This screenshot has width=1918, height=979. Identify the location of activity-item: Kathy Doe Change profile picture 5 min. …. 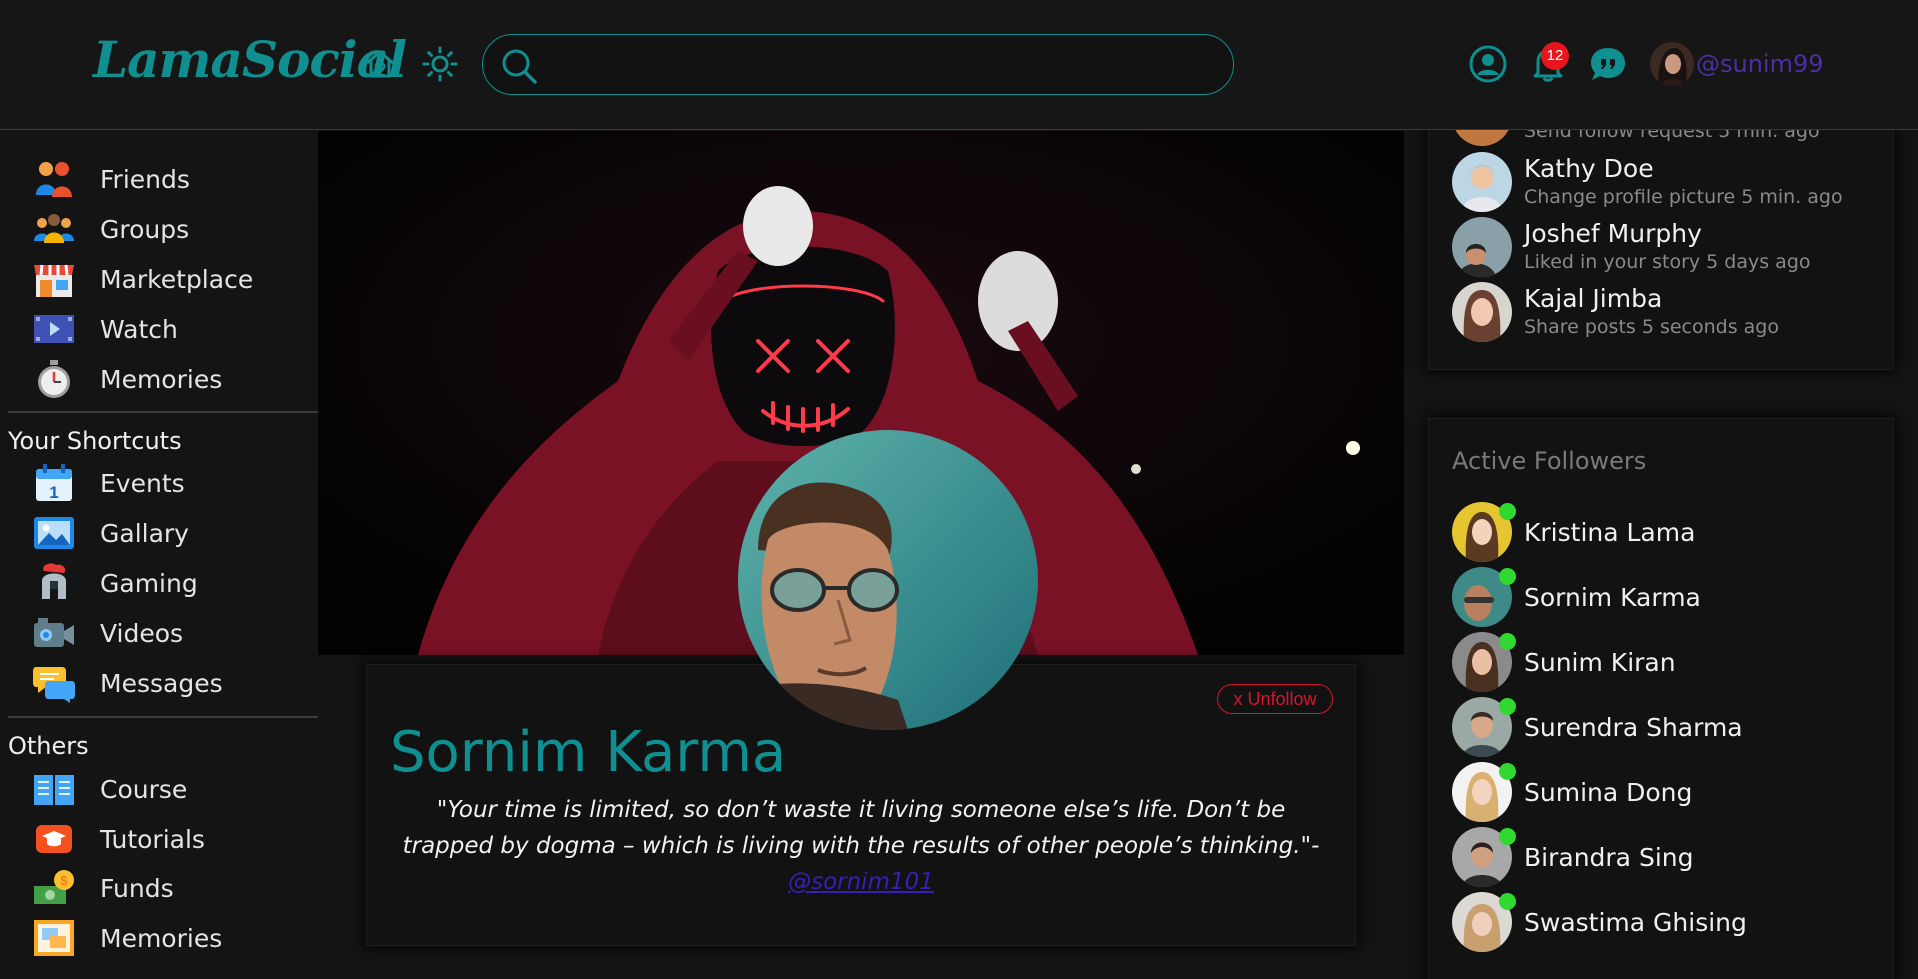
(1652, 182).